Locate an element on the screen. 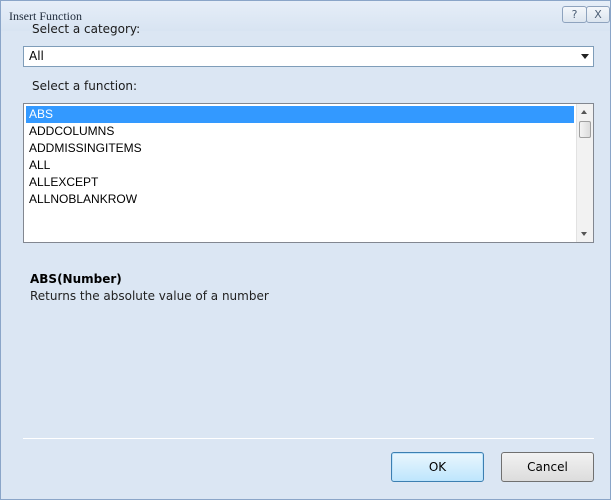 The width and height of the screenshot is (611, 500). cancel-button: Cancel is located at coordinates (547, 467).